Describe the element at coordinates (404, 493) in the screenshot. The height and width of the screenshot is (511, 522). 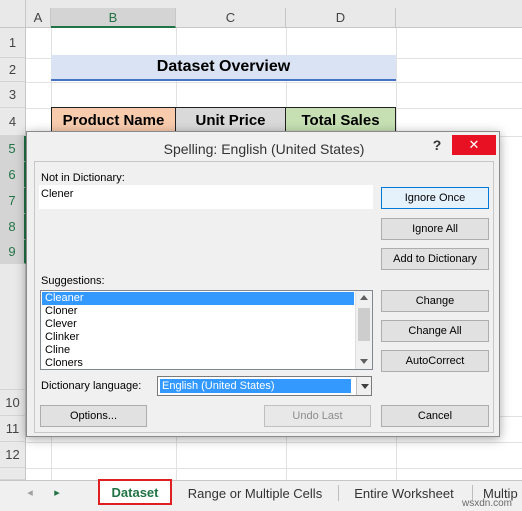
I see `tab-entire-worksheet: Entire Worksheet` at that location.